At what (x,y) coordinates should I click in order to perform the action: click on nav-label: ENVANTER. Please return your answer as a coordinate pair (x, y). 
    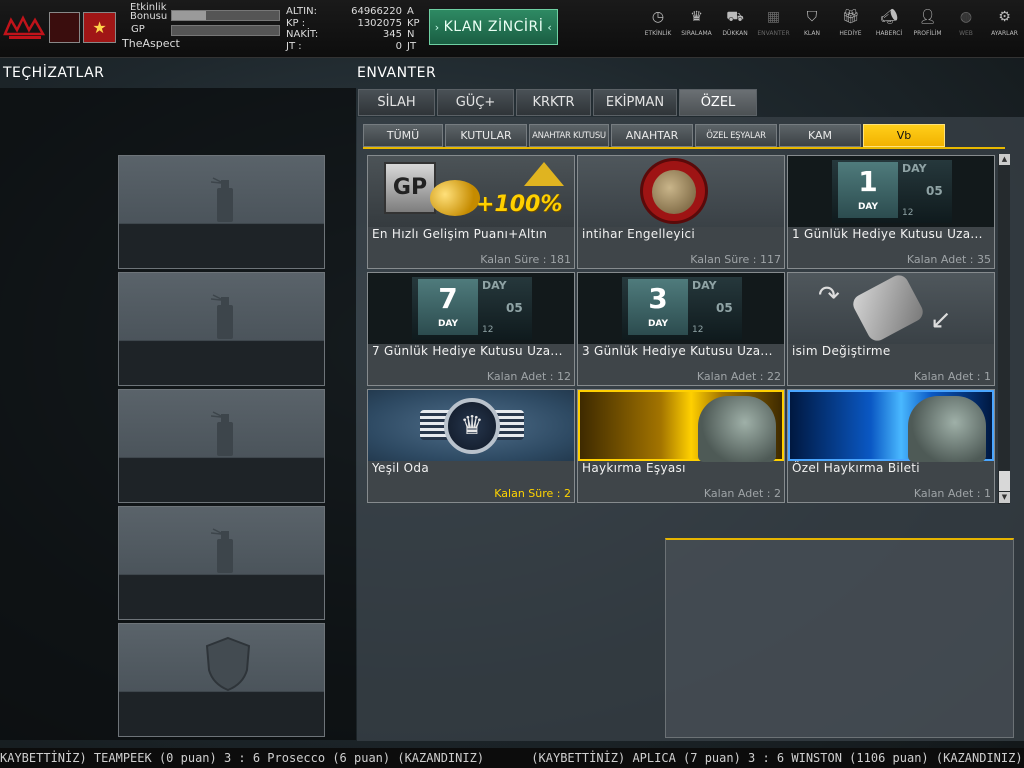
    Looking at the image, I should click on (773, 33).